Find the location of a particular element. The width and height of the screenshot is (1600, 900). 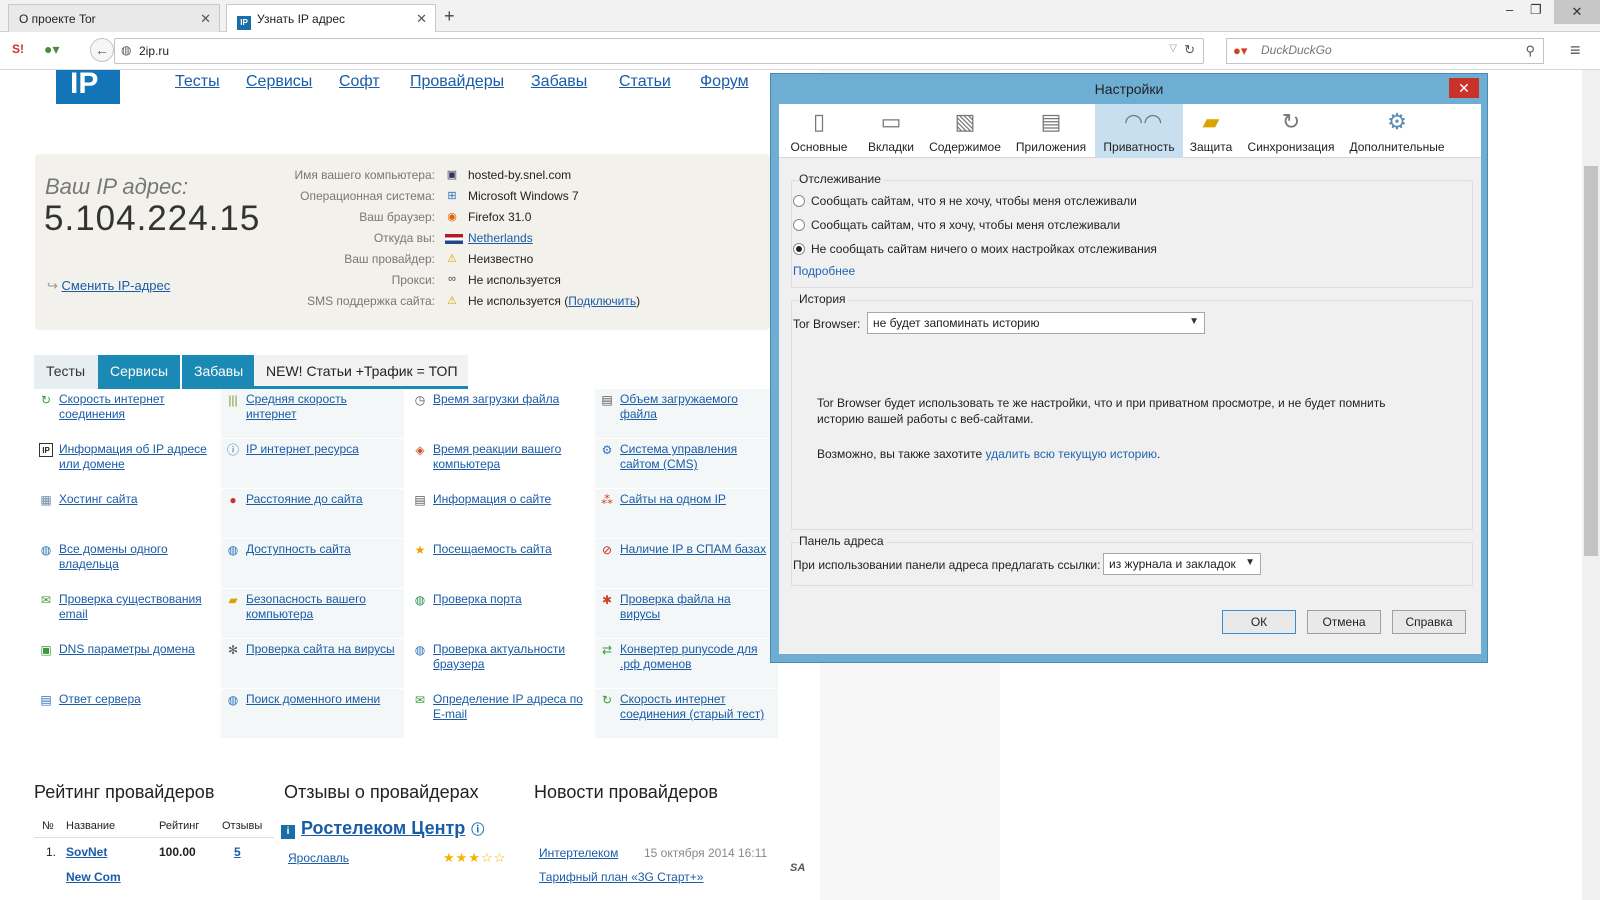

change-ip-link: ↪ Сменить IP-адрес is located at coordinates (108, 286).